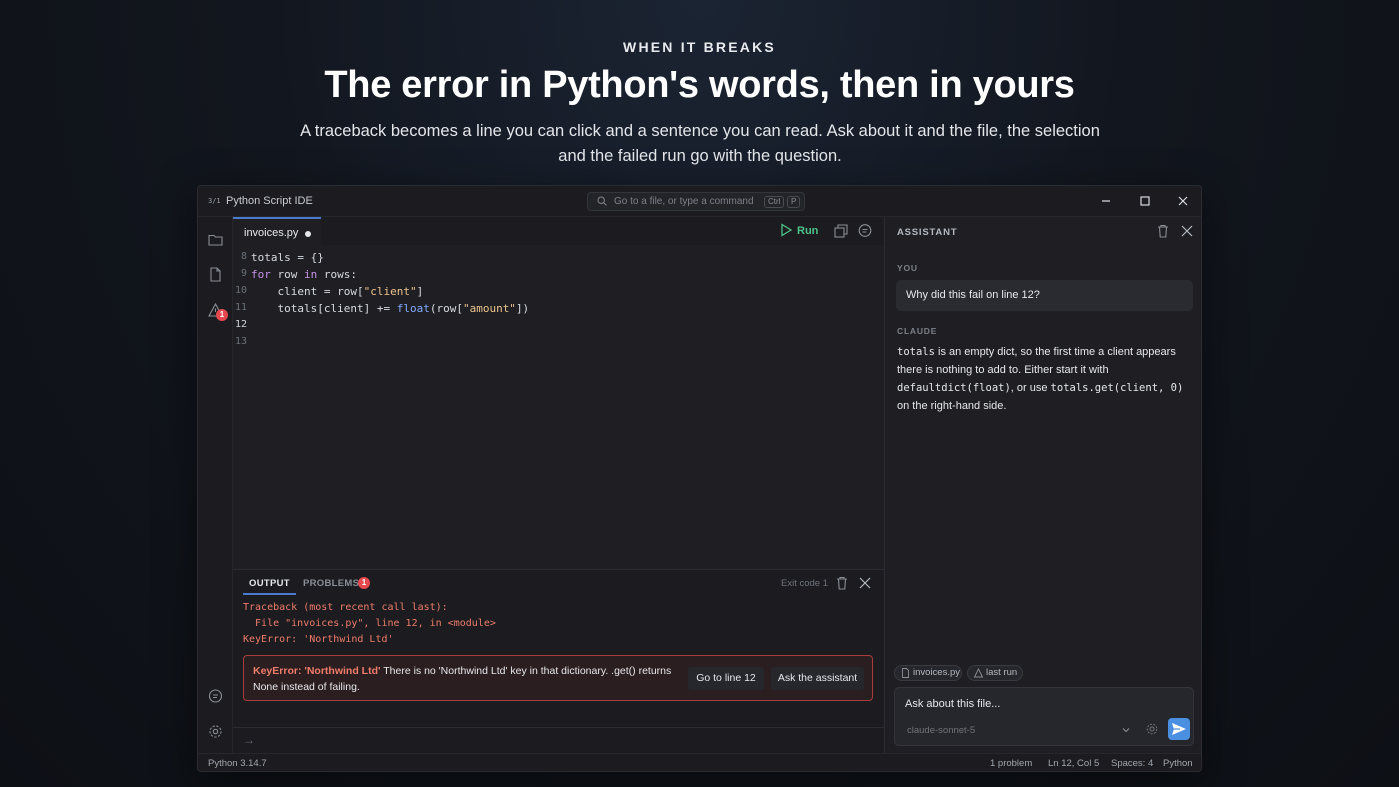 This screenshot has height=787, width=1399. Describe the element at coordinates (941, 730) in the screenshot. I see `model-selector: claude-sonnet-5` at that location.